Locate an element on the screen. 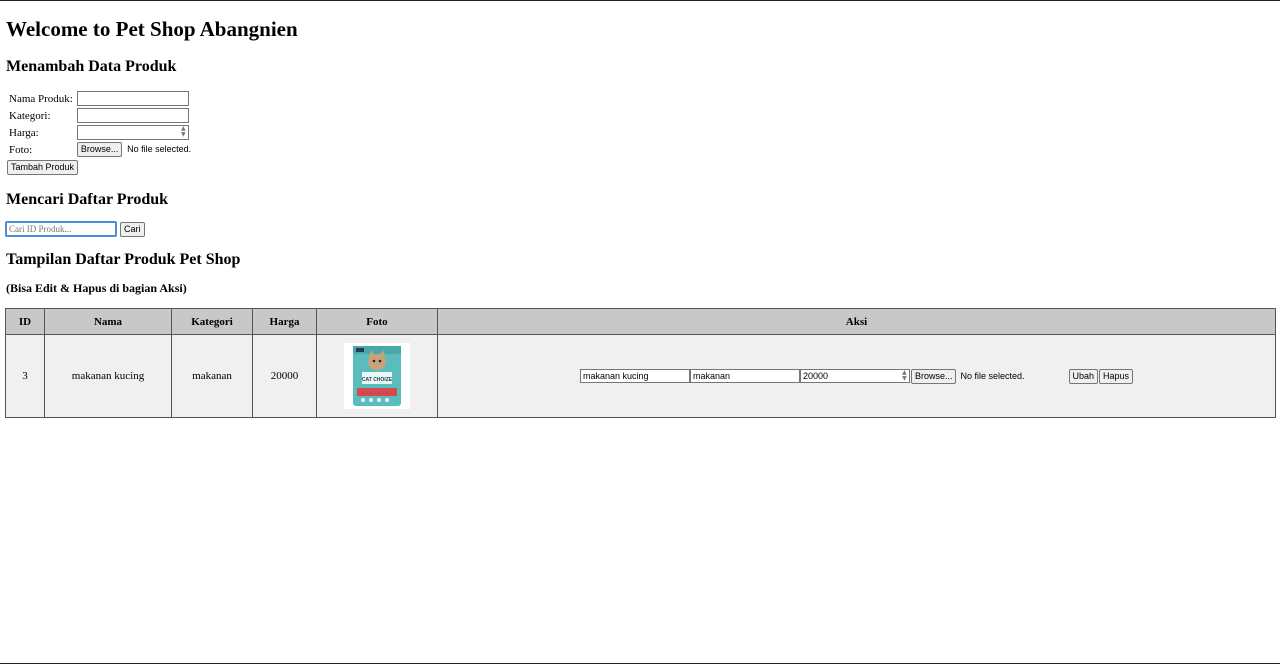 Image resolution: width=1280 pixels, height=664 pixels. product-name-input is located at coordinates (132, 98).